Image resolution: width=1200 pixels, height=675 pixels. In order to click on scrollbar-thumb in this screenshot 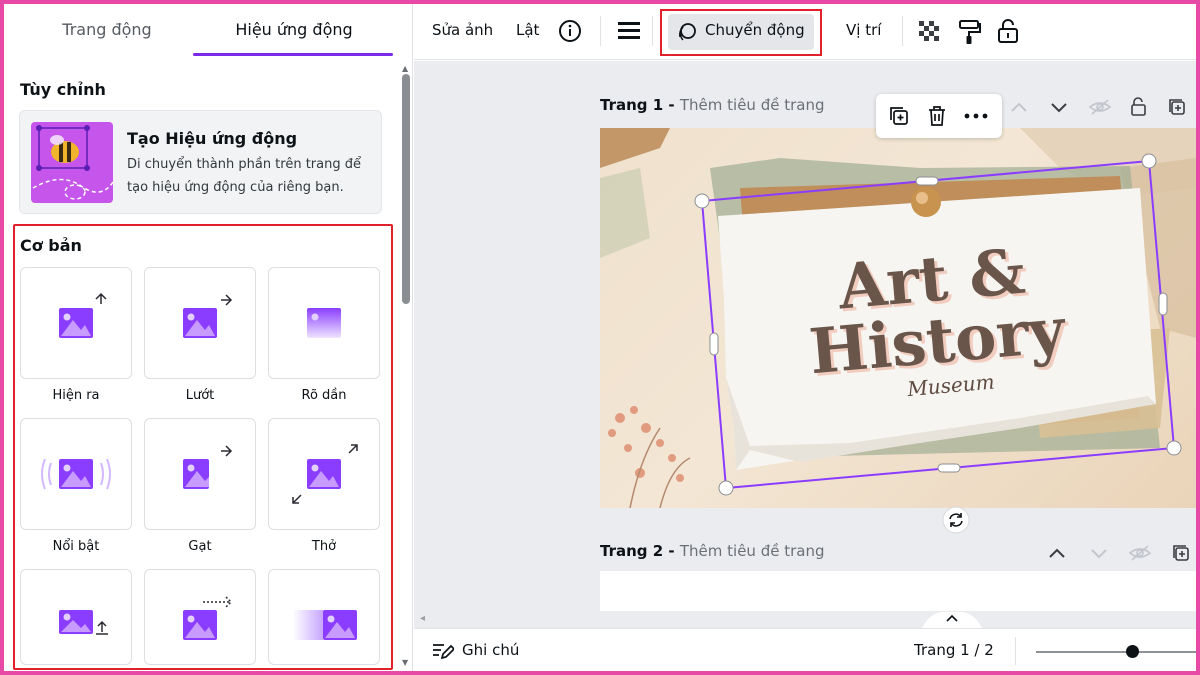, I will do `click(406, 189)`.